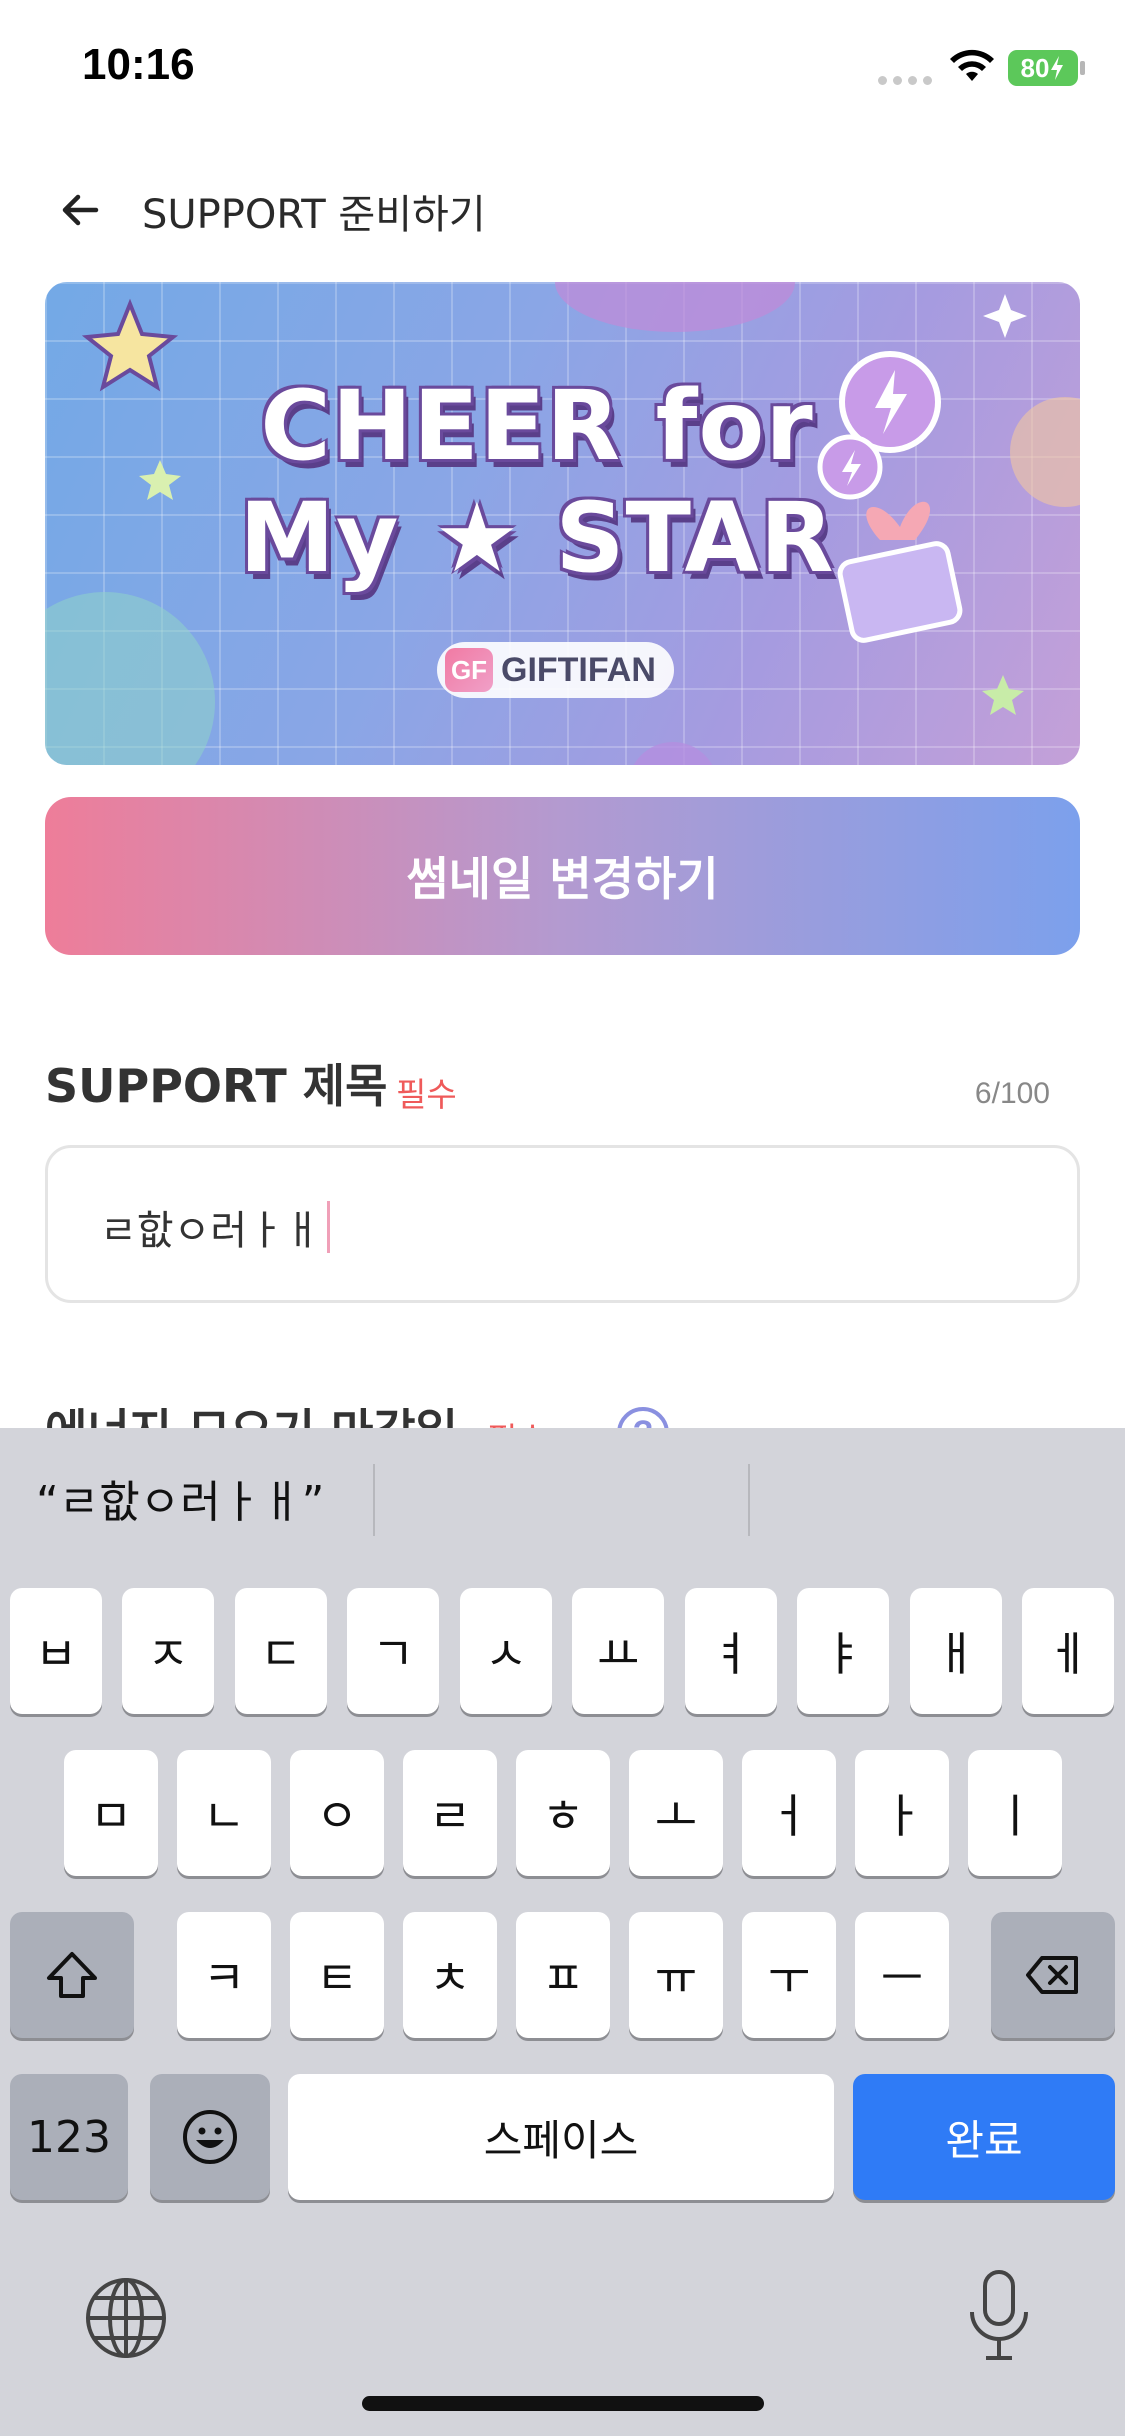  Describe the element at coordinates (1068, 1651) in the screenshot. I see `key-row1-10: ㅔ` at that location.